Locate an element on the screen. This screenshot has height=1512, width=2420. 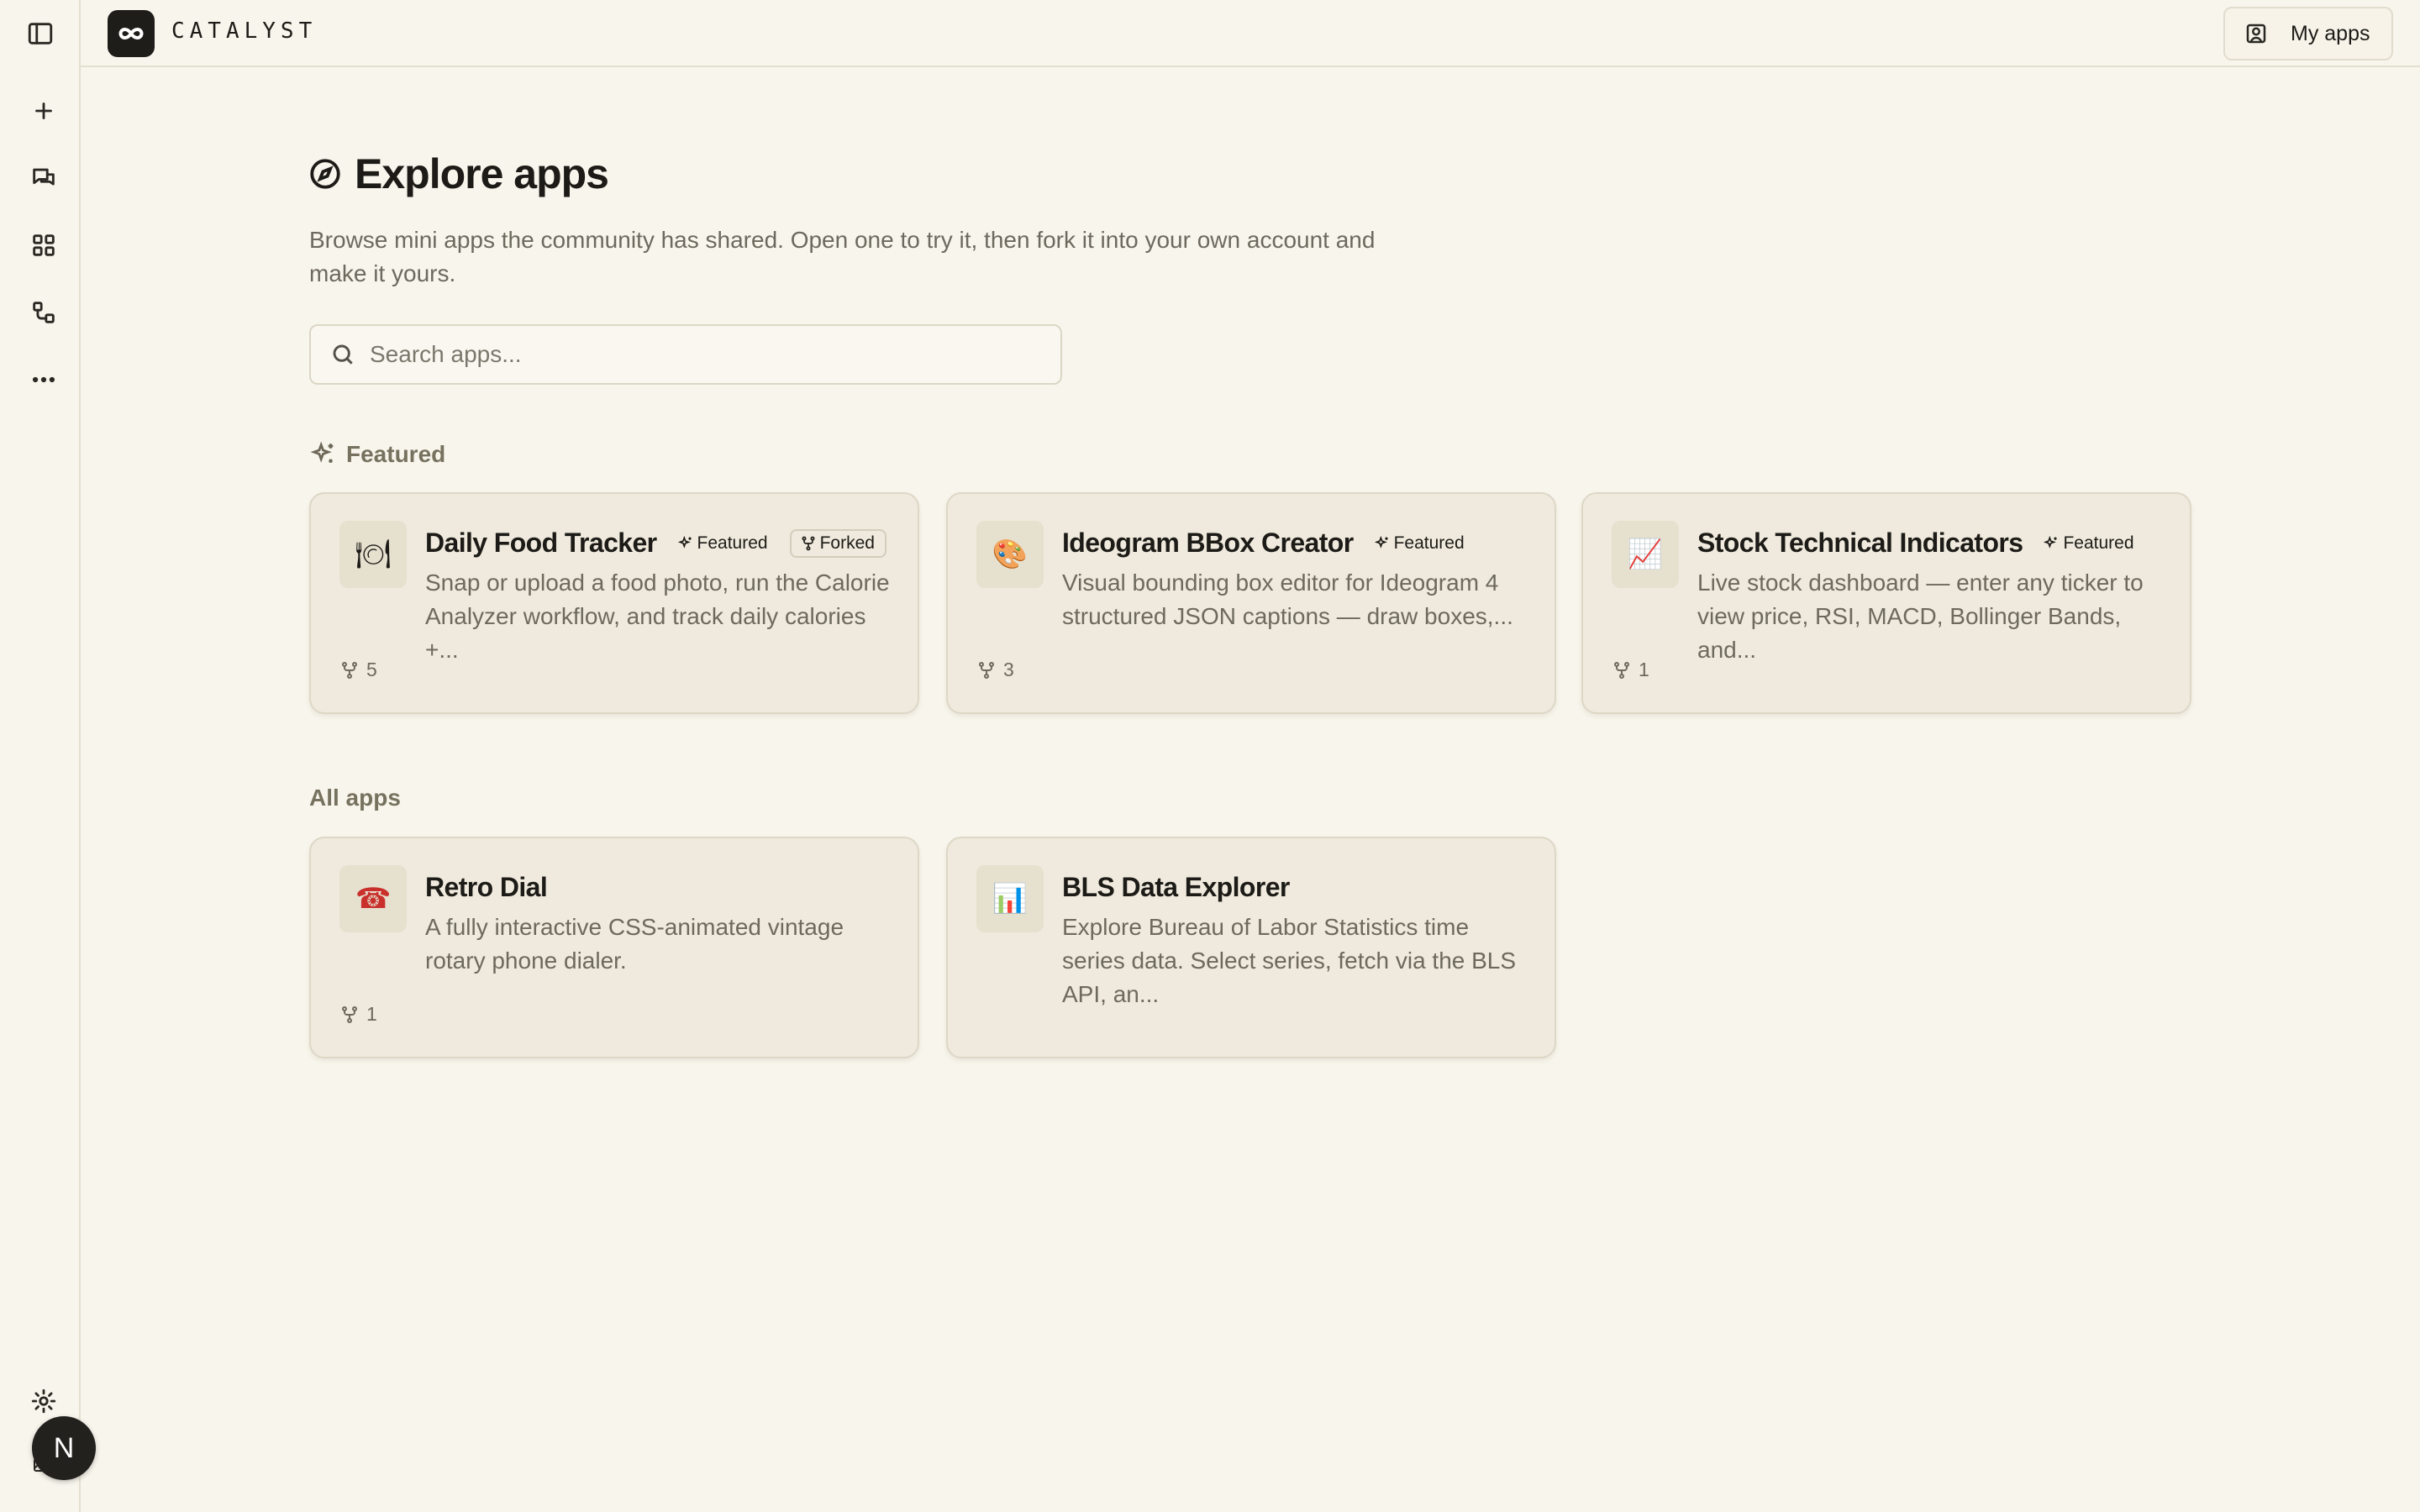
featured-section-label: Featured is located at coordinates (377, 454).